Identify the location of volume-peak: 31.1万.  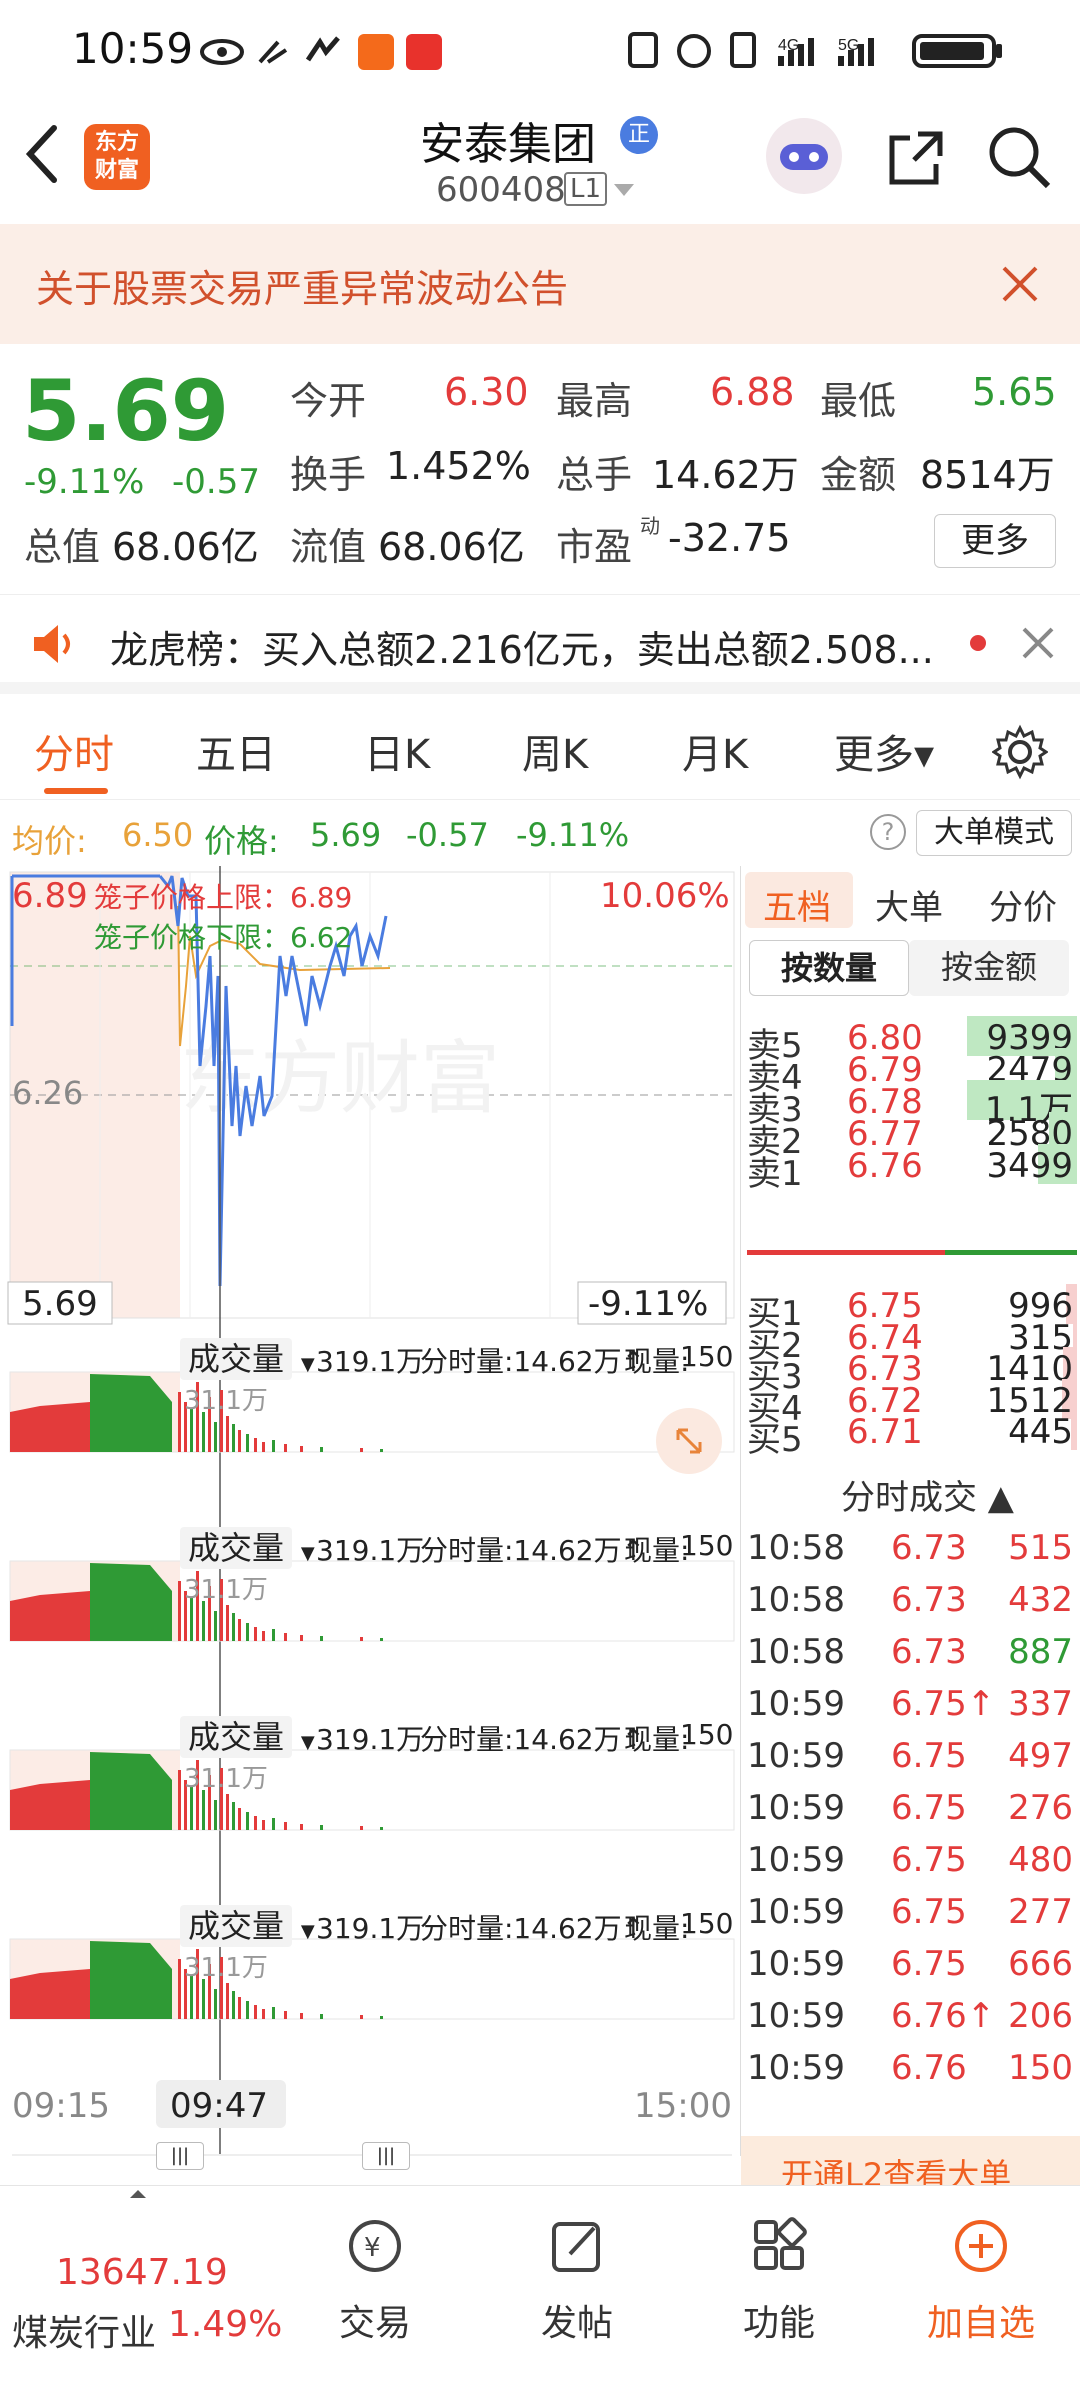
(226, 1590).